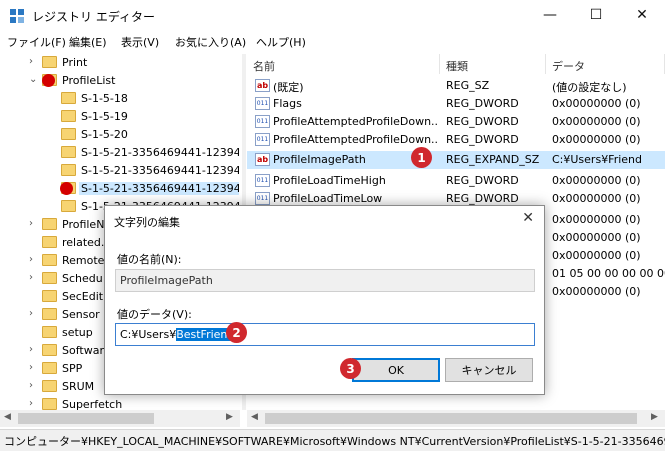 The image size is (665, 451). I want to click on tree-item-label: ProfileList, so click(89, 80).